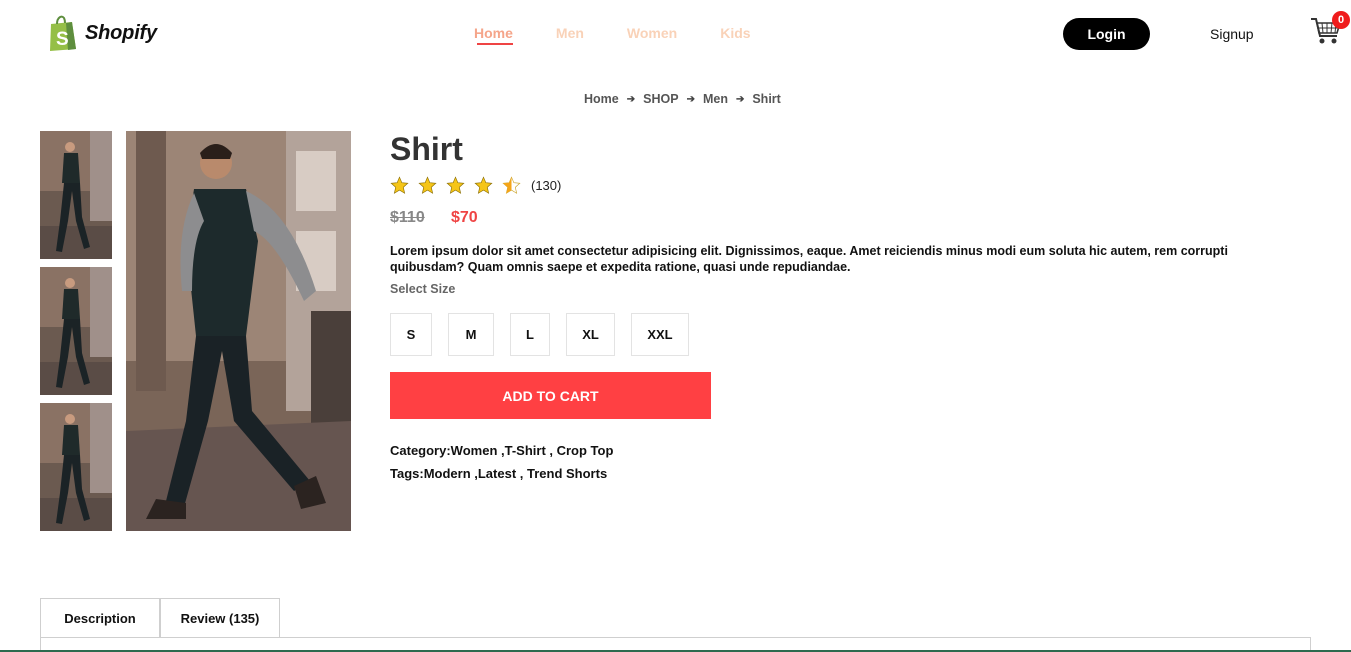  I want to click on breadcrumb-home: Home, so click(601, 99).